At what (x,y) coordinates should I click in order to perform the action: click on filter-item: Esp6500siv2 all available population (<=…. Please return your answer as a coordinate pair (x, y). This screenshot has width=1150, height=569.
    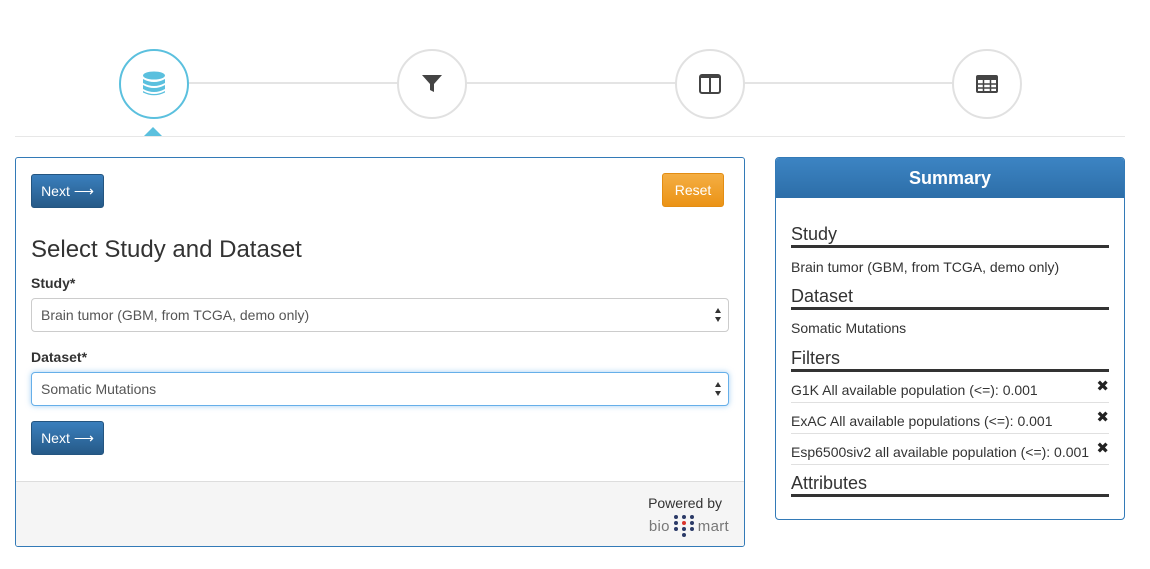
    Looking at the image, I should click on (950, 452).